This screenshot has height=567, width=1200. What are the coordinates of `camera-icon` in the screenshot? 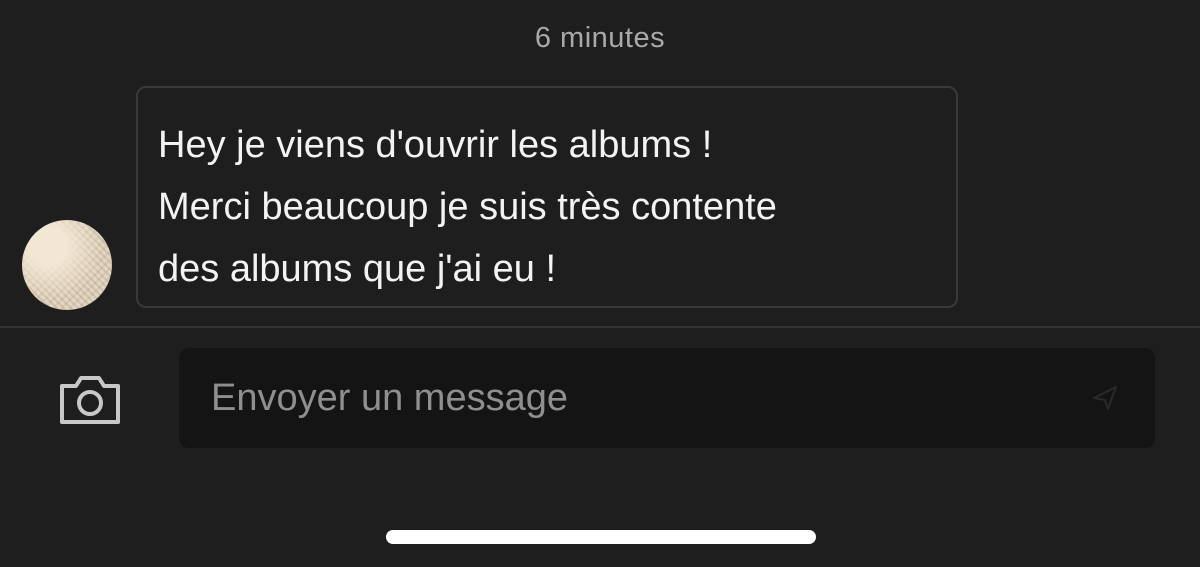 It's located at (90, 400).